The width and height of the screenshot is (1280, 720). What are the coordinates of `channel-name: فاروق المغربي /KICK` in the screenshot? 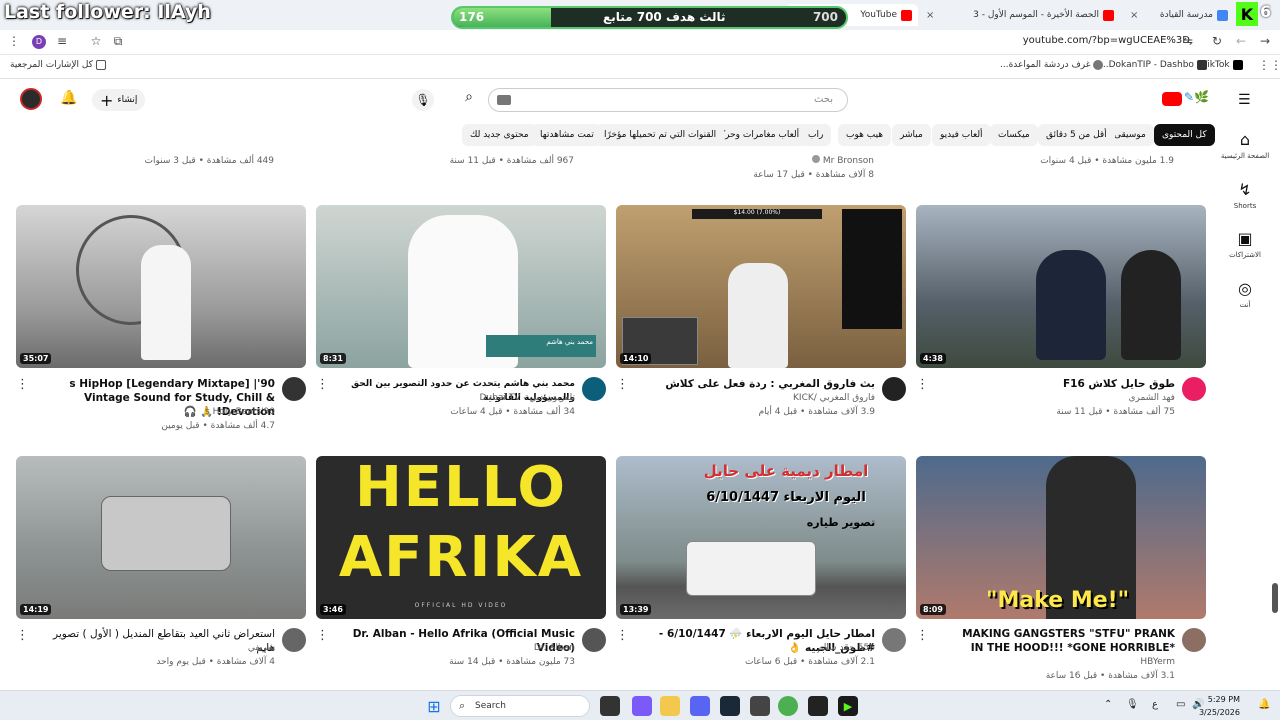 It's located at (762, 398).